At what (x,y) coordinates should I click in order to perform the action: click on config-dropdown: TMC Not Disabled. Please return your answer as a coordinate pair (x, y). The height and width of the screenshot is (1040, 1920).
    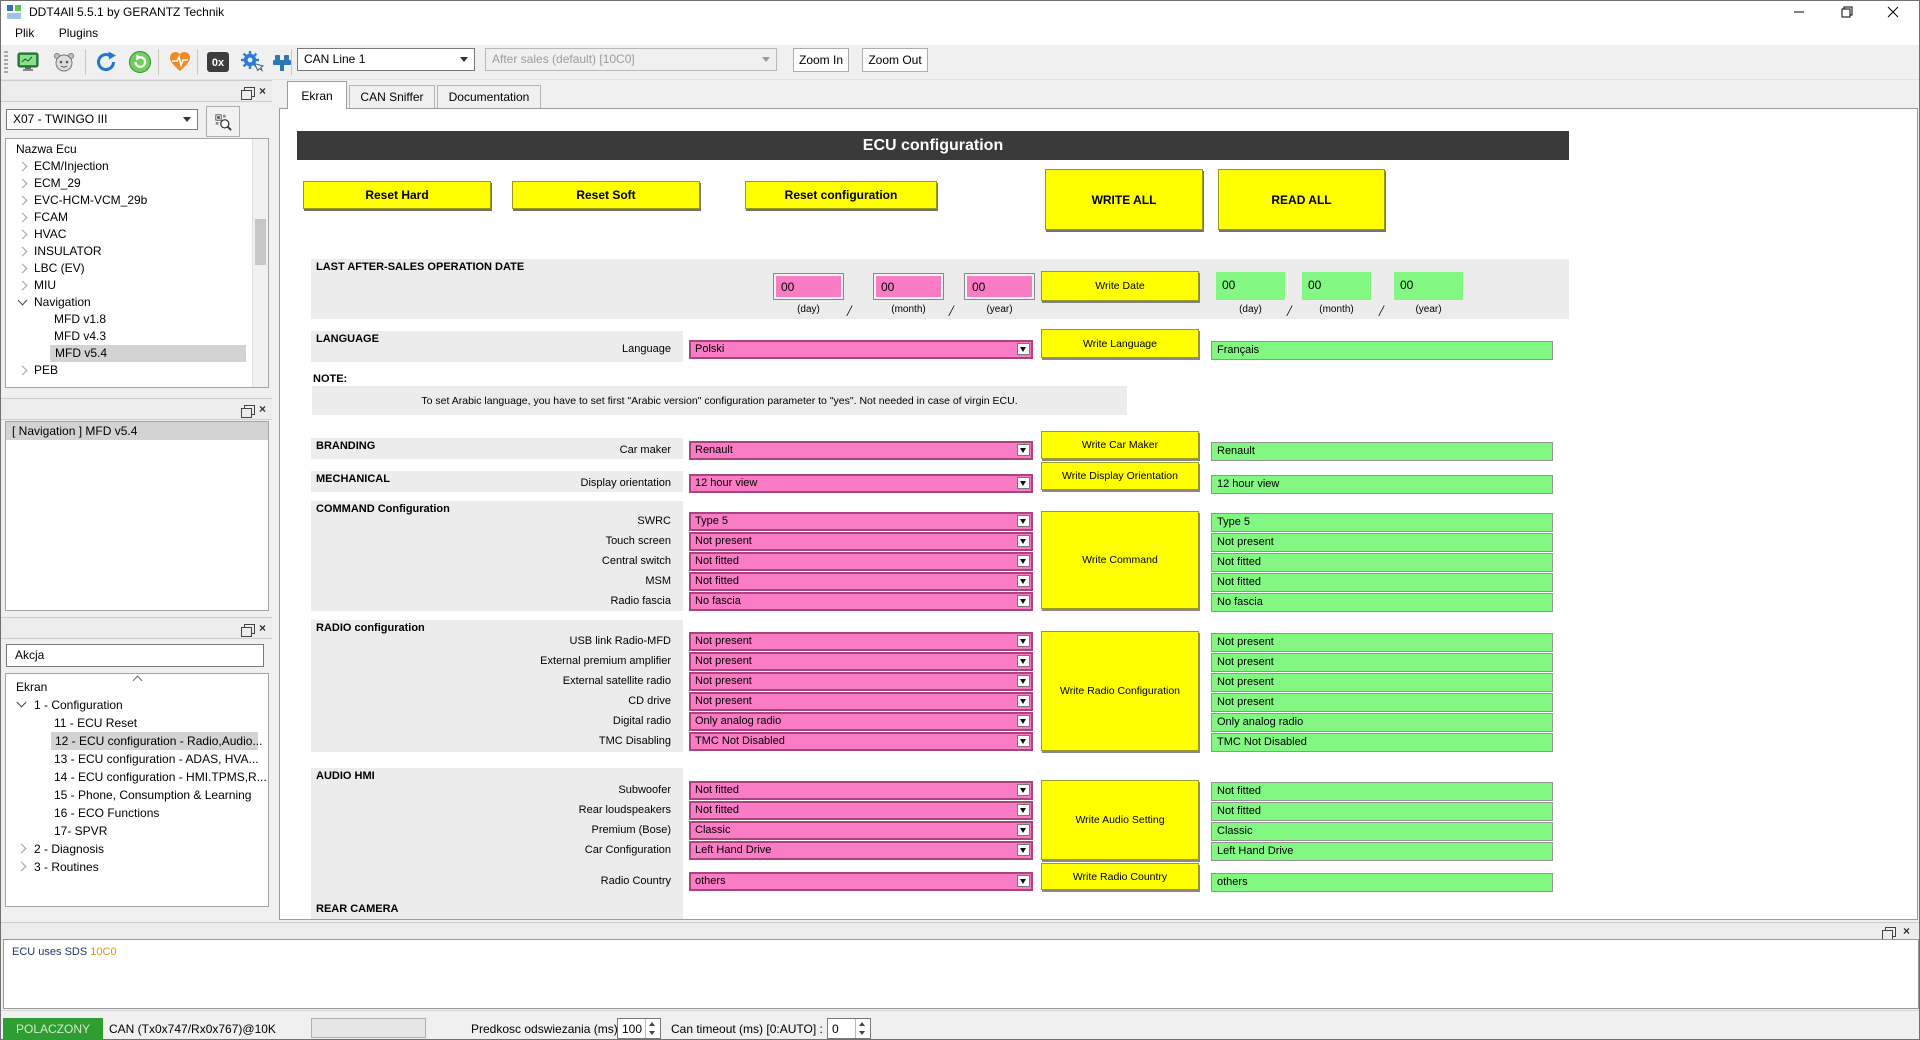
    Looking at the image, I should click on (861, 741).